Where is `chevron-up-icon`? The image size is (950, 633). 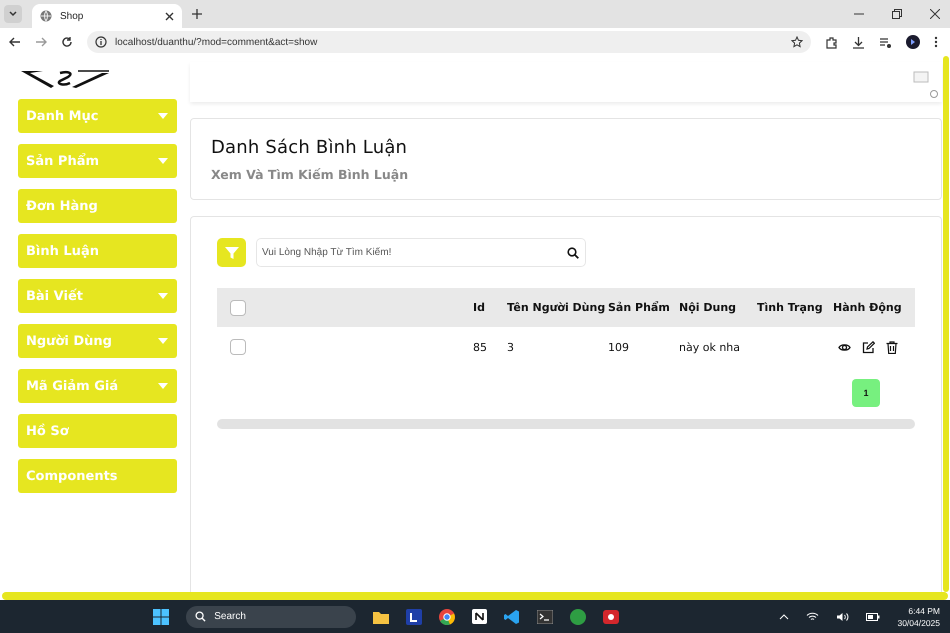 chevron-up-icon is located at coordinates (784, 617).